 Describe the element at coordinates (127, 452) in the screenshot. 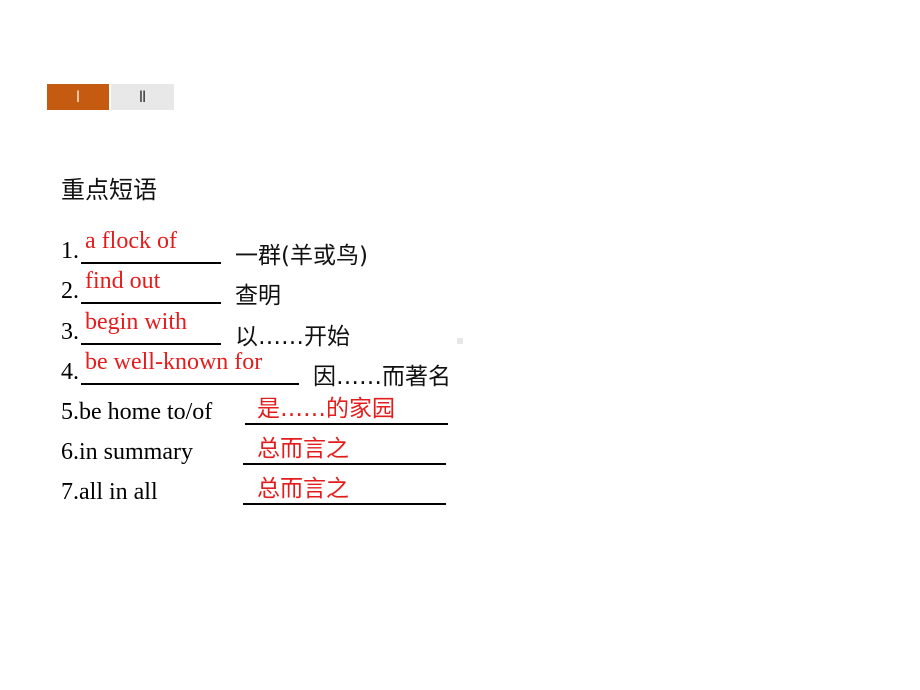

I see `translation-prompt: 6.in summary` at that location.